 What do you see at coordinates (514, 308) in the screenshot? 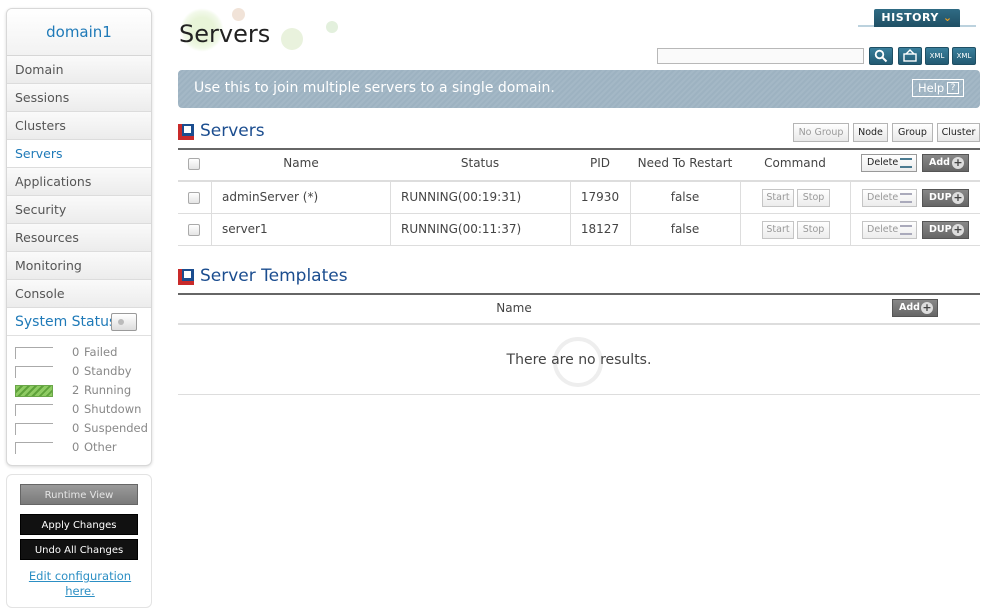
I see `templates-column-header-name: Name` at bounding box center [514, 308].